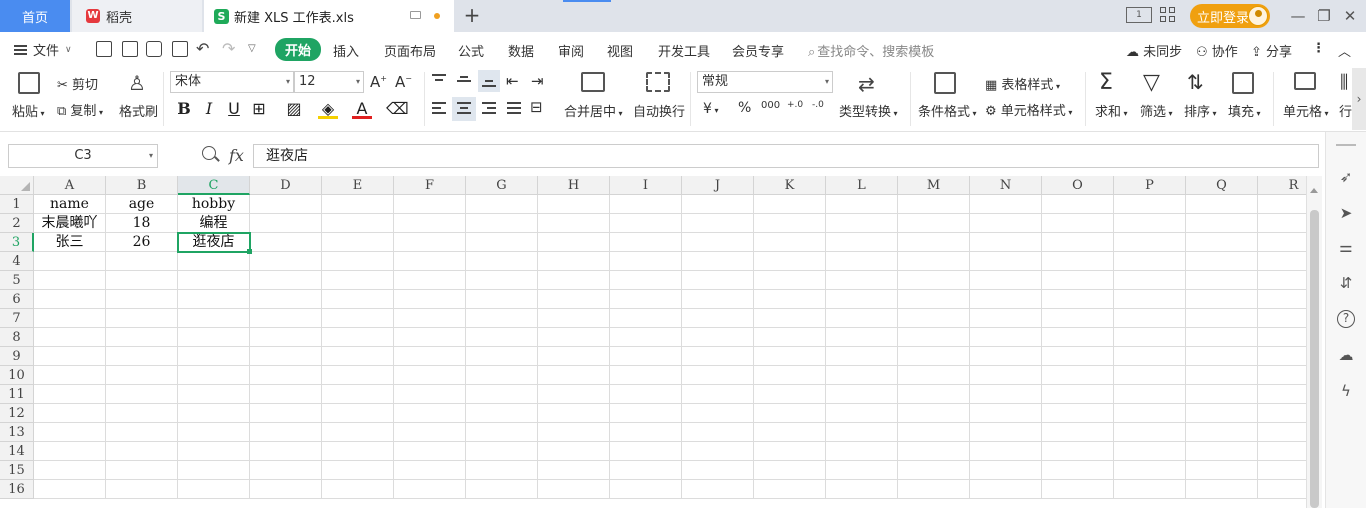 The width and height of the screenshot is (1366, 508). Describe the element at coordinates (1346, 391) in the screenshot. I see `lightning-icon: ϟ` at that location.